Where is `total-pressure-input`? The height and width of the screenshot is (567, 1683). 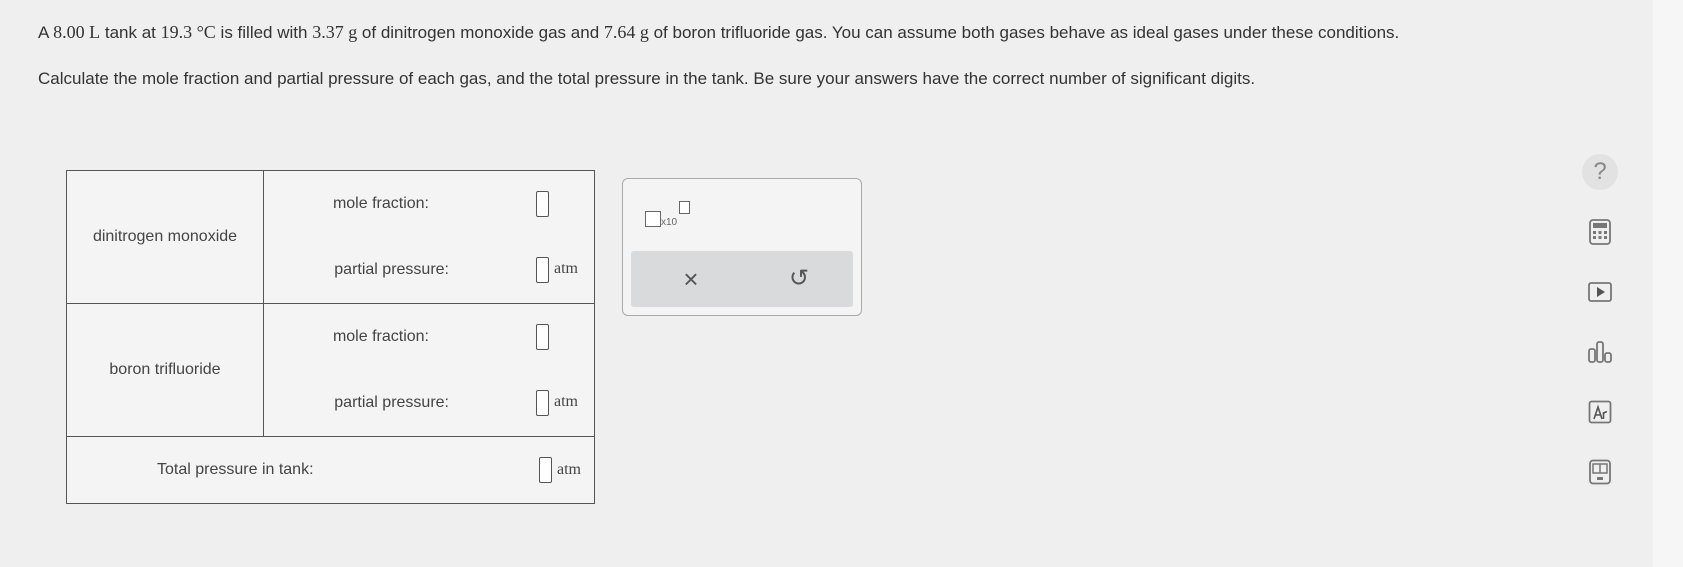 total-pressure-input is located at coordinates (545, 470).